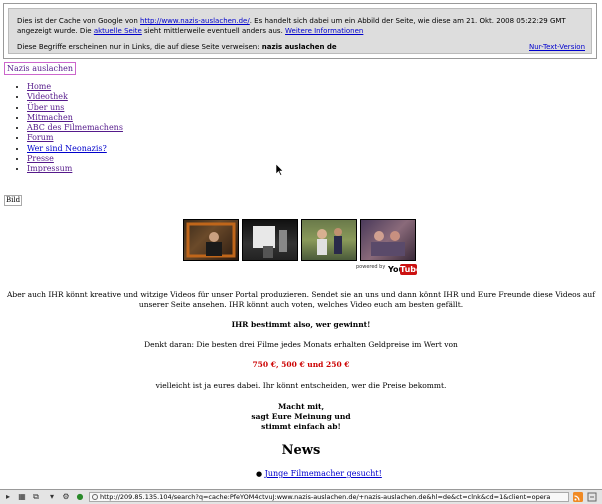  What do you see at coordinates (36, 497) in the screenshot?
I see `view-mode-icon: ⧉` at bounding box center [36, 497].